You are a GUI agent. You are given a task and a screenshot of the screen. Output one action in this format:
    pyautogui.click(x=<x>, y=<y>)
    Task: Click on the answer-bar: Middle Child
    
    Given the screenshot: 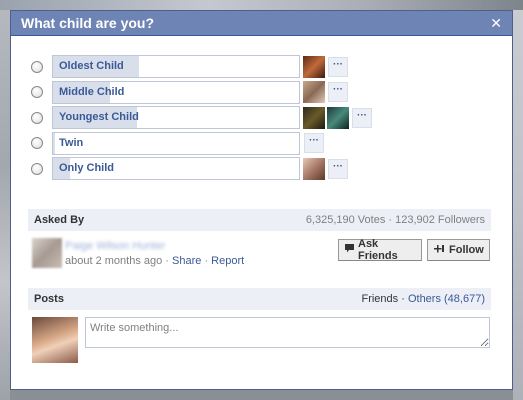 What is the action you would take?
    pyautogui.click(x=176, y=92)
    